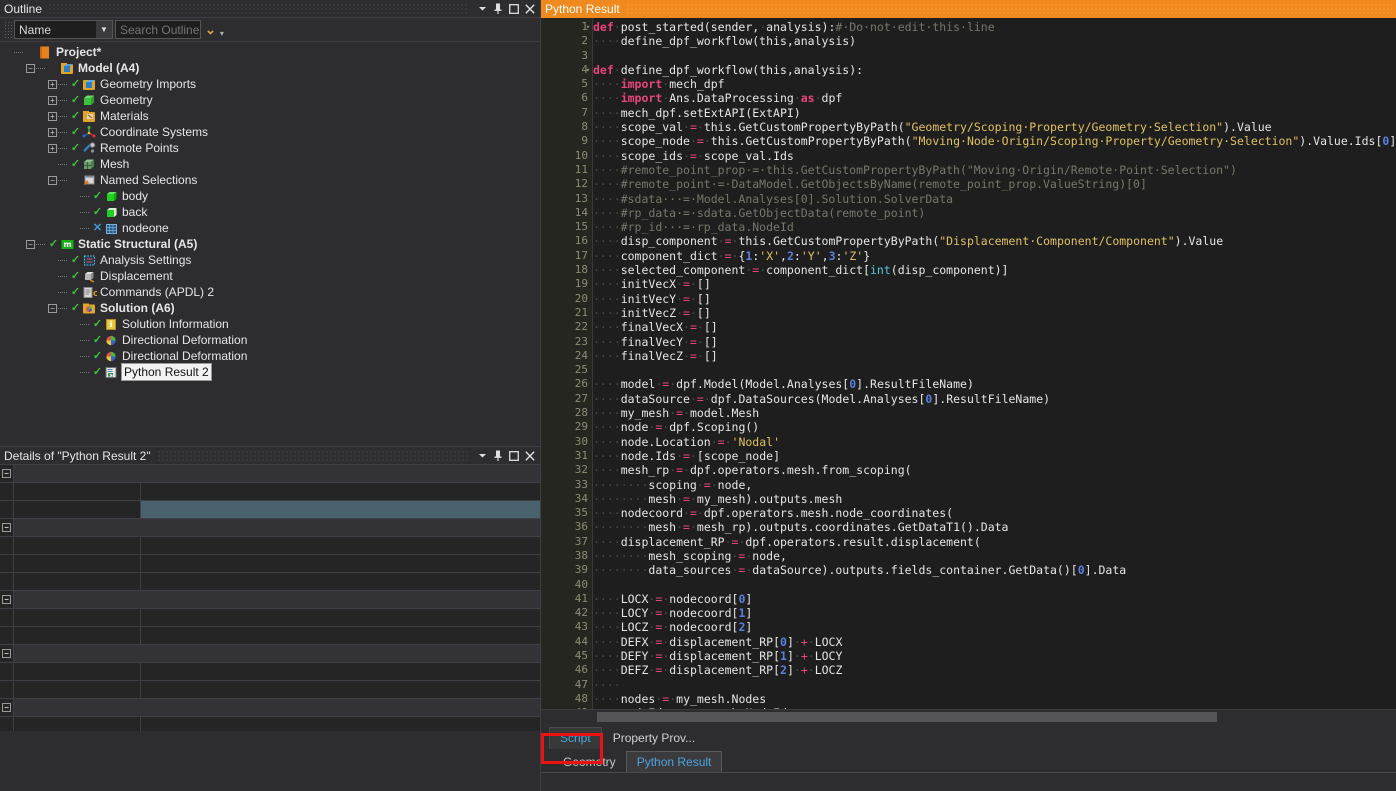  I want to click on code-line: ····define_dpf_workflow(this,analysis), so click(994, 41).